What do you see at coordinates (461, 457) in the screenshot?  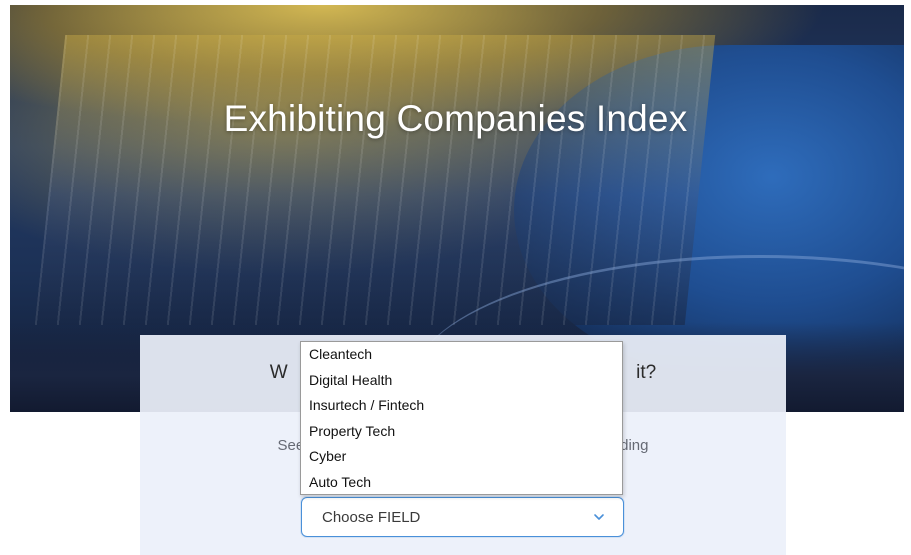 I see `dropdown-option-cyber: Cyber` at bounding box center [461, 457].